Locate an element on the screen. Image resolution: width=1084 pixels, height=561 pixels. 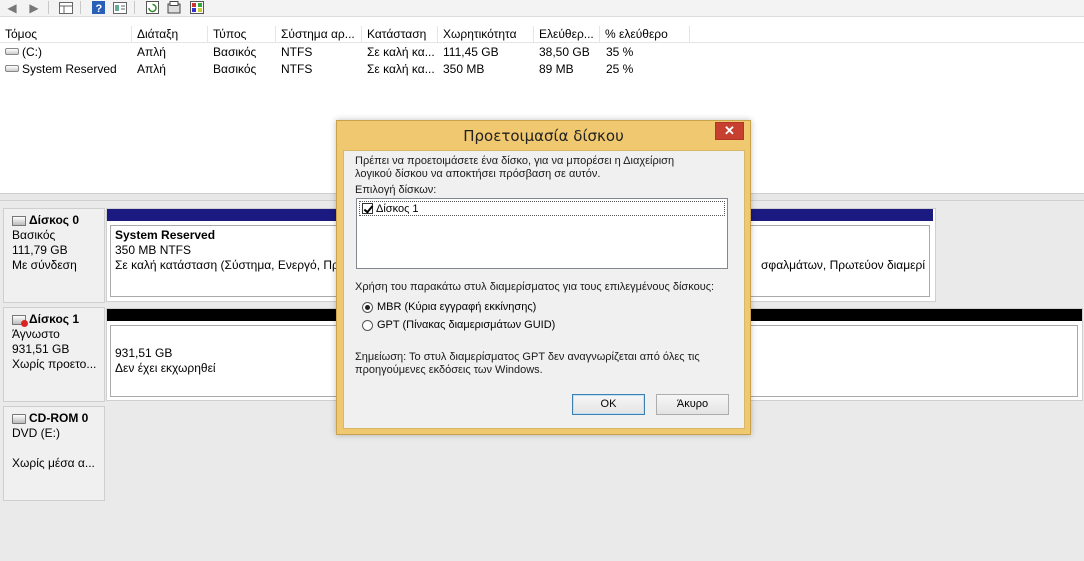
disk-kind: Άγνωστο is located at coordinates (36, 334).